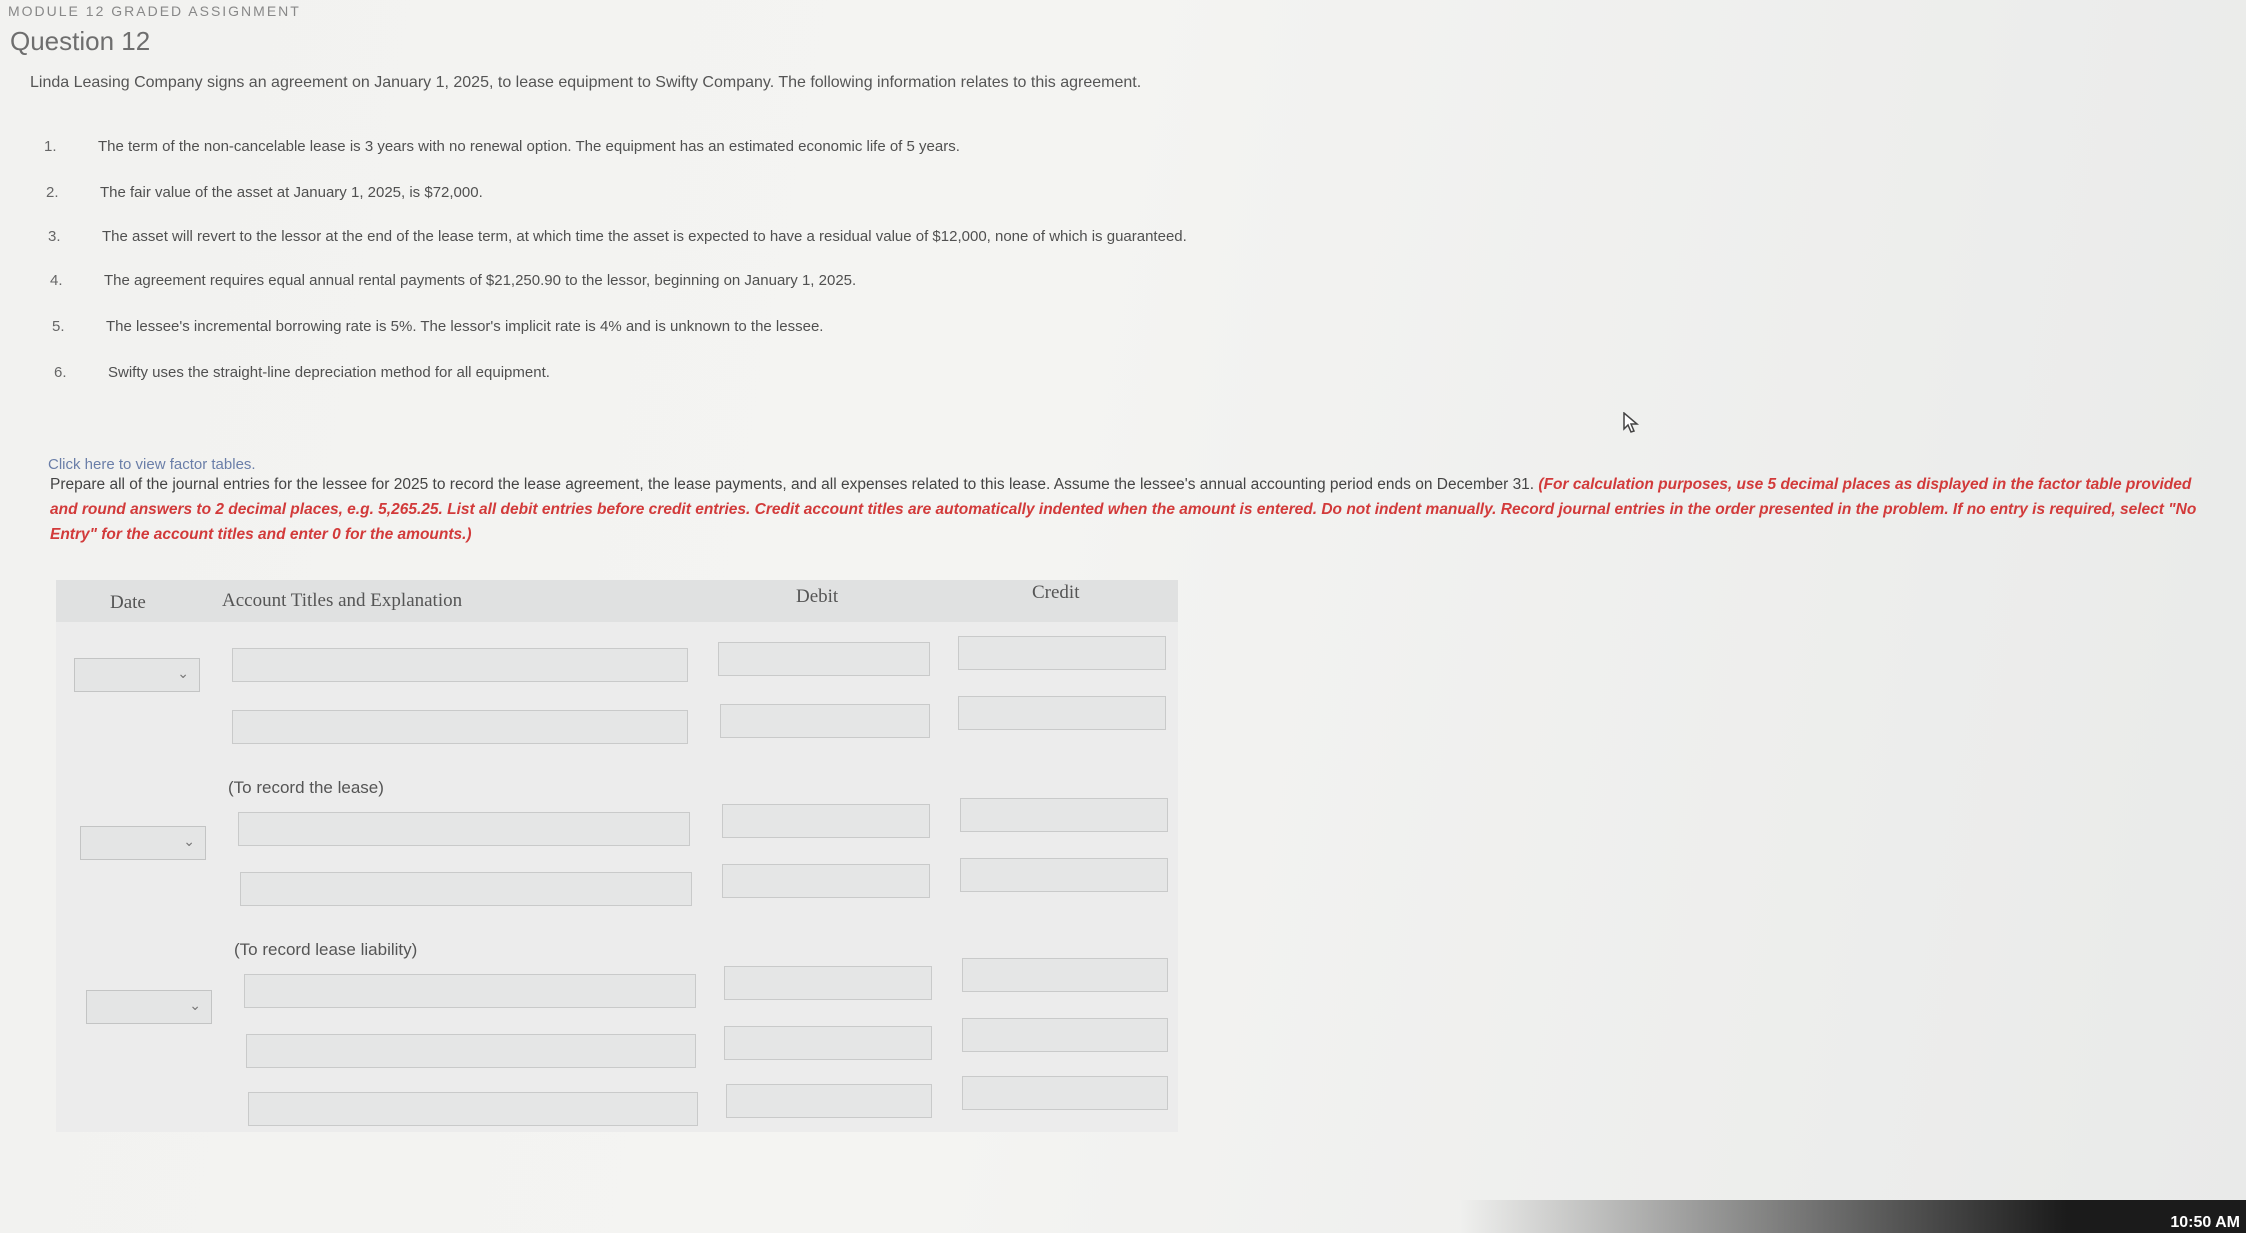 The image size is (2246, 1233). Describe the element at coordinates (1056, 592) in the screenshot. I see `header-credit: Credit` at that location.